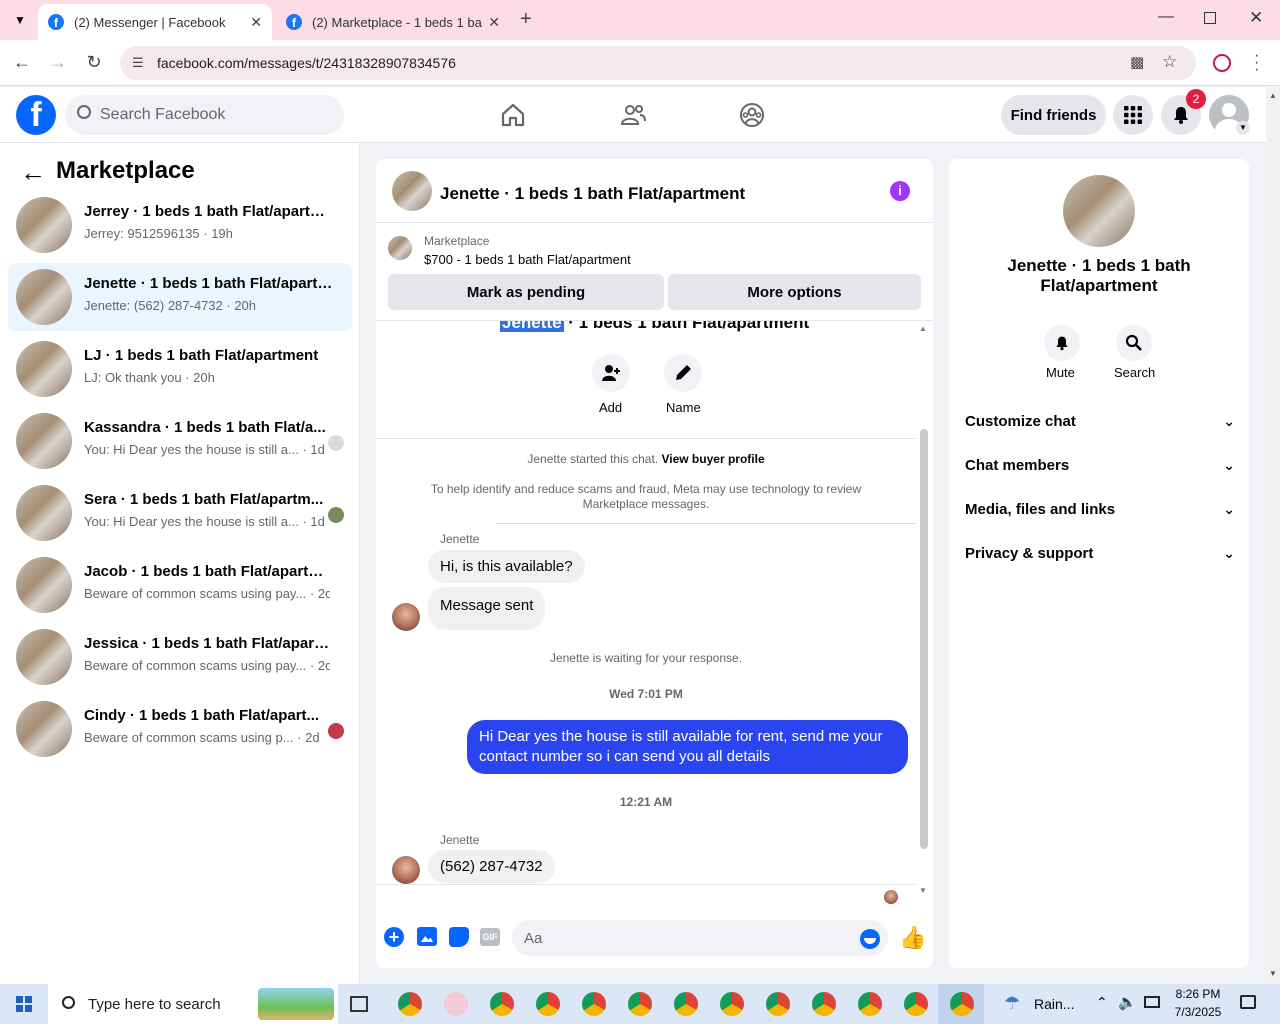 The height and width of the screenshot is (1024, 1280). What do you see at coordinates (1062, 343) in the screenshot?
I see `mute-button` at bounding box center [1062, 343].